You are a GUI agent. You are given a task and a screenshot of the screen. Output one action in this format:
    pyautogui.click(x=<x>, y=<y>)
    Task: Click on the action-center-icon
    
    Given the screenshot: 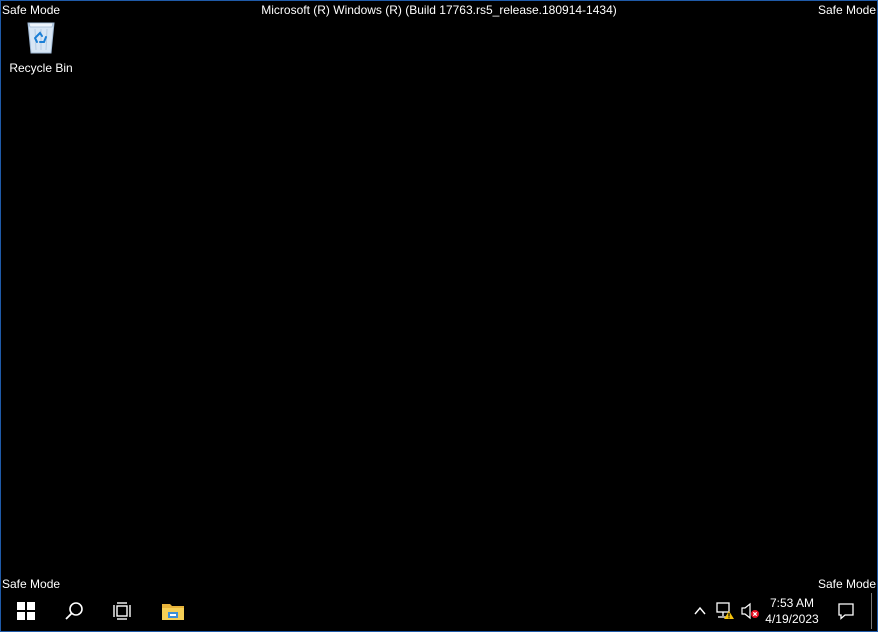 What is the action you would take?
    pyautogui.click(x=846, y=611)
    